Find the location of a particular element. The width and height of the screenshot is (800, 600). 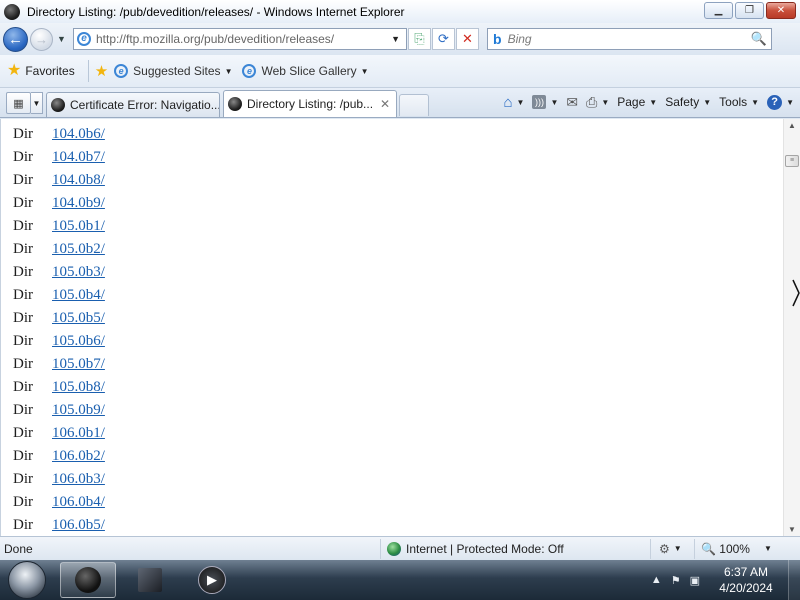

zoom-control: 🔍 100% ▼ is located at coordinates (733, 548).